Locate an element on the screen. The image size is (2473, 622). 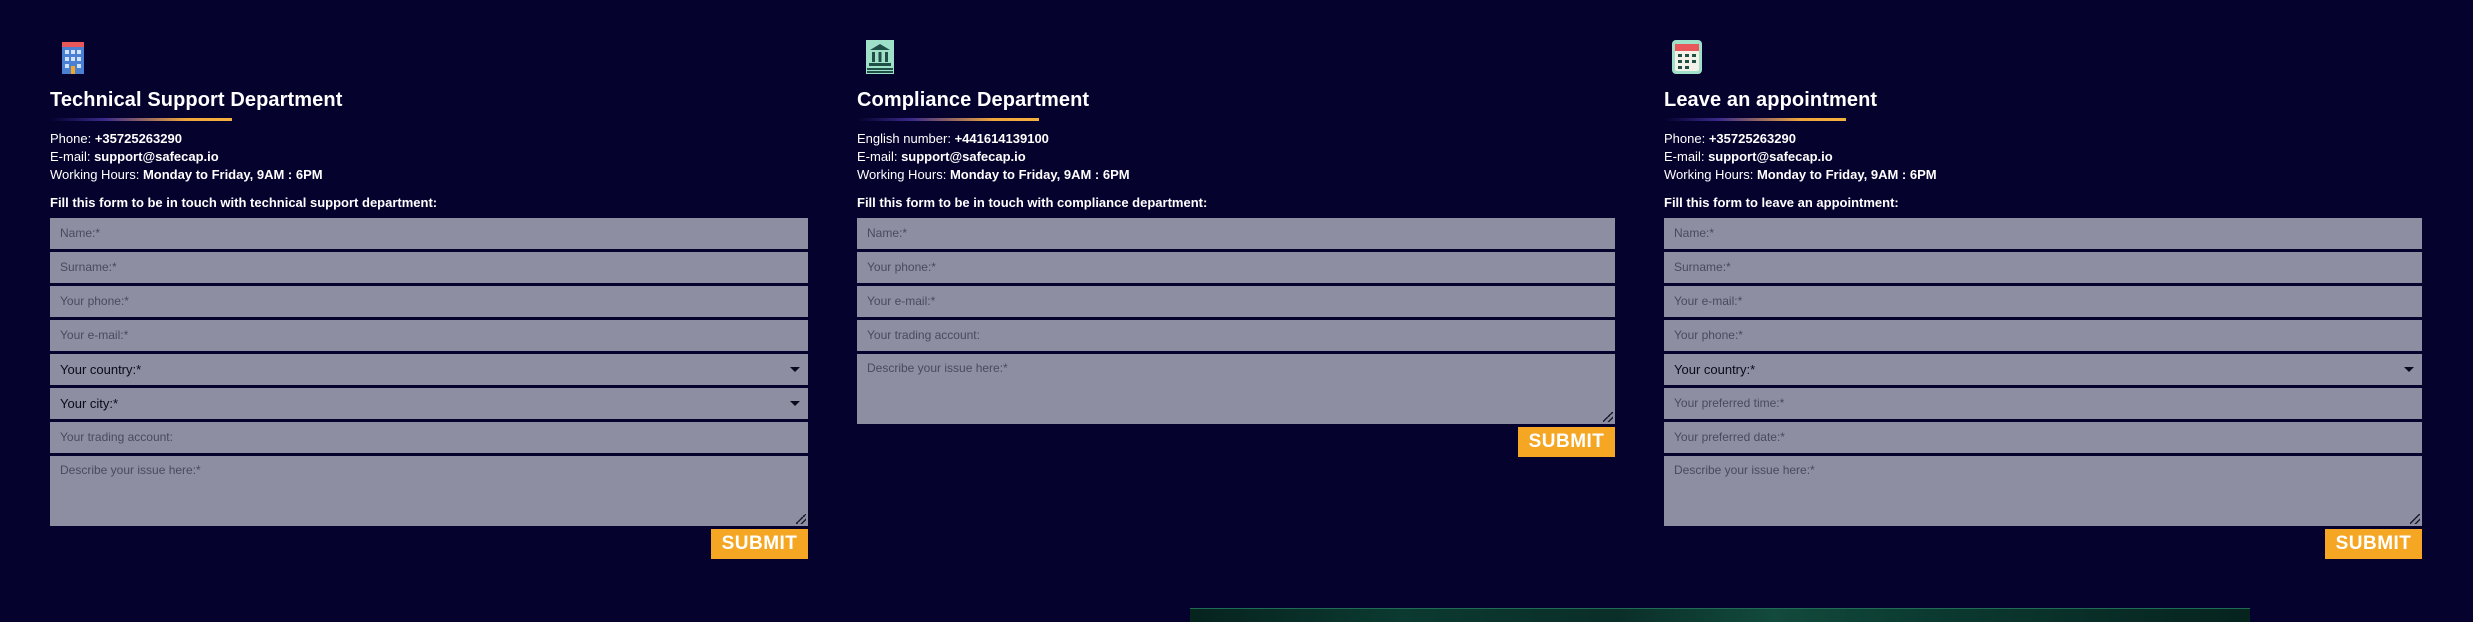
preferred-time-input: Your preferred time:* is located at coordinates (2043, 403).